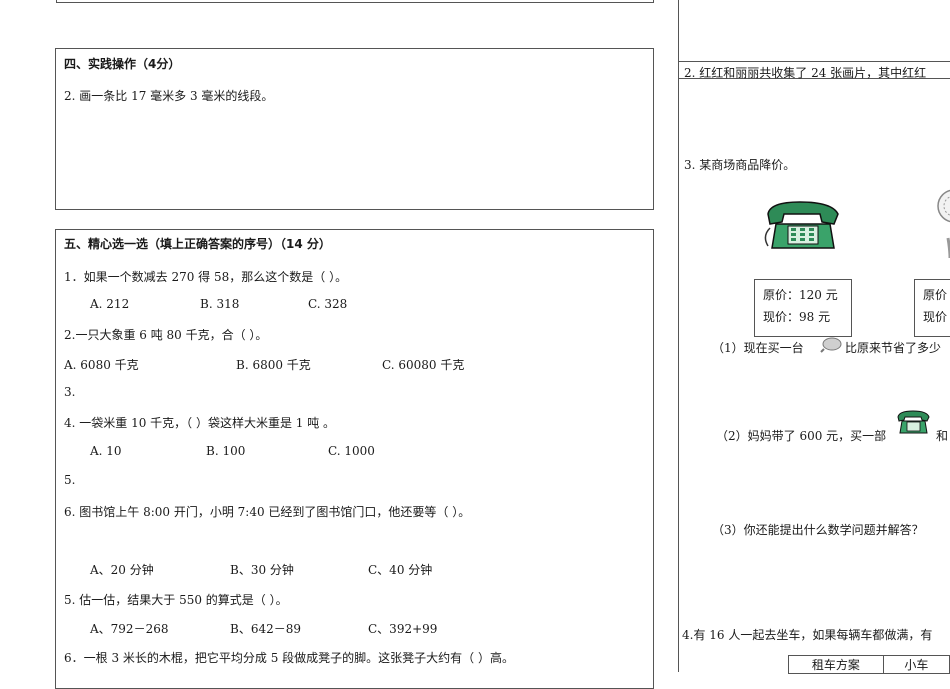 The height and width of the screenshot is (689, 950). I want to click on small-appliance-icon, so click(831, 345).